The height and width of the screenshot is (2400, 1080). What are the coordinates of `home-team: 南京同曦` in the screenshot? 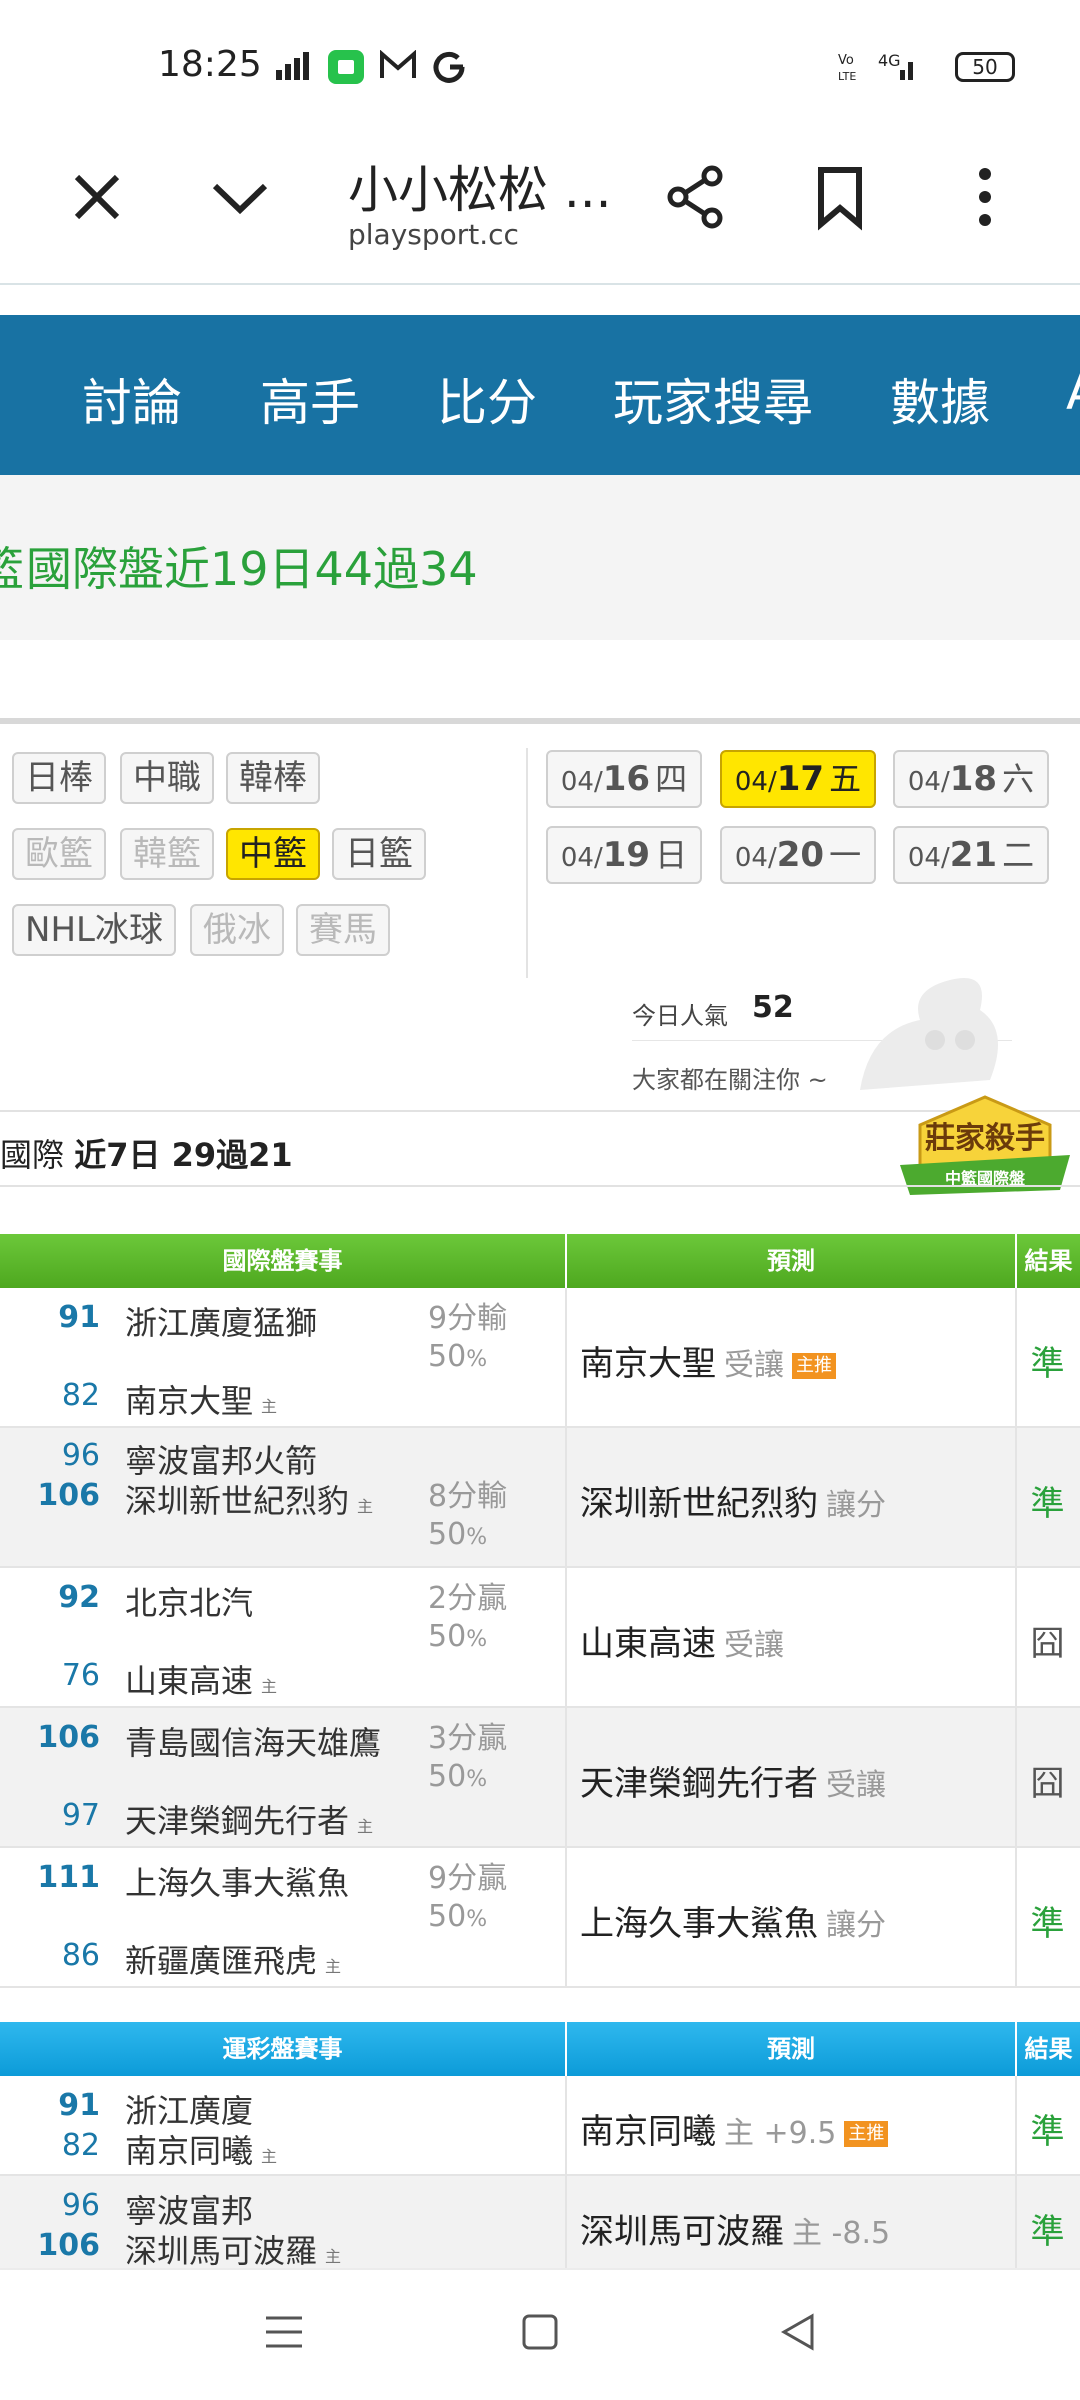 It's located at (189, 2151).